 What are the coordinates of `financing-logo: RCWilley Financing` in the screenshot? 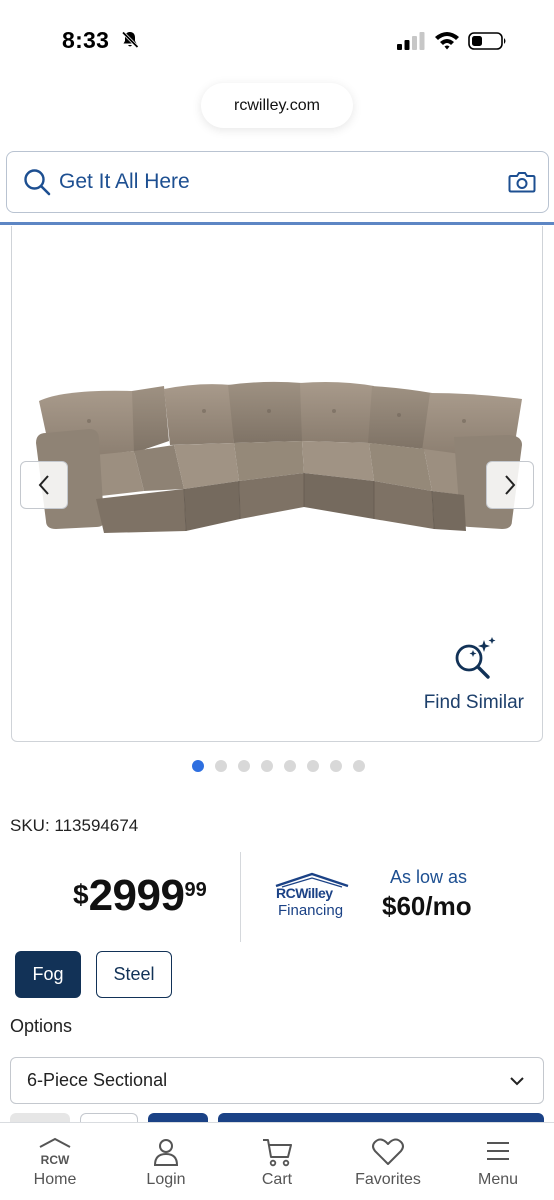 It's located at (312, 897).